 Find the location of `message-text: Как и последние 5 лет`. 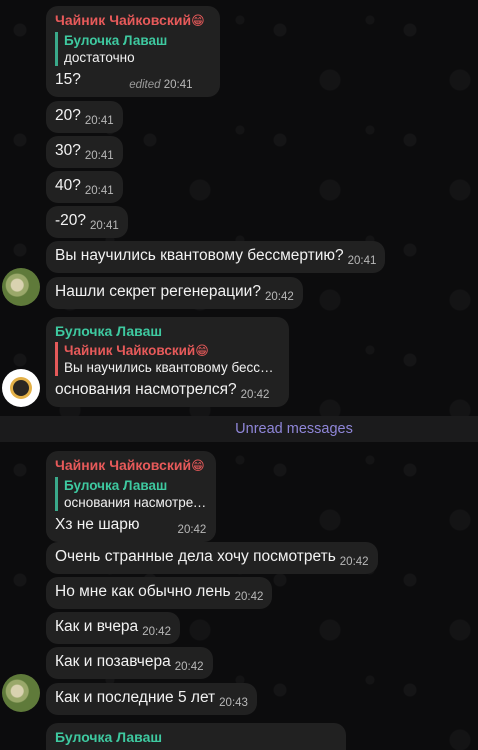

message-text: Как и последние 5 лет is located at coordinates (135, 697).